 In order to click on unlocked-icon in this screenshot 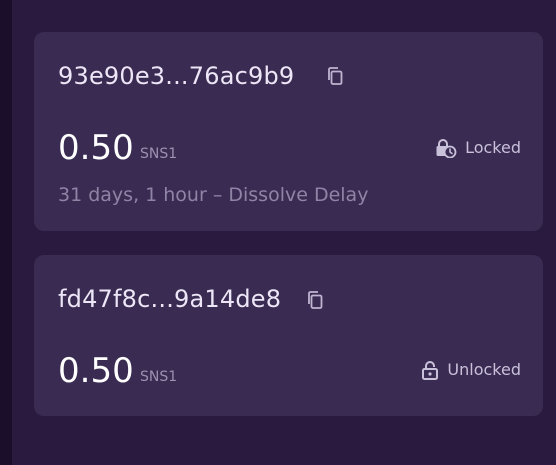, I will do `click(430, 370)`.